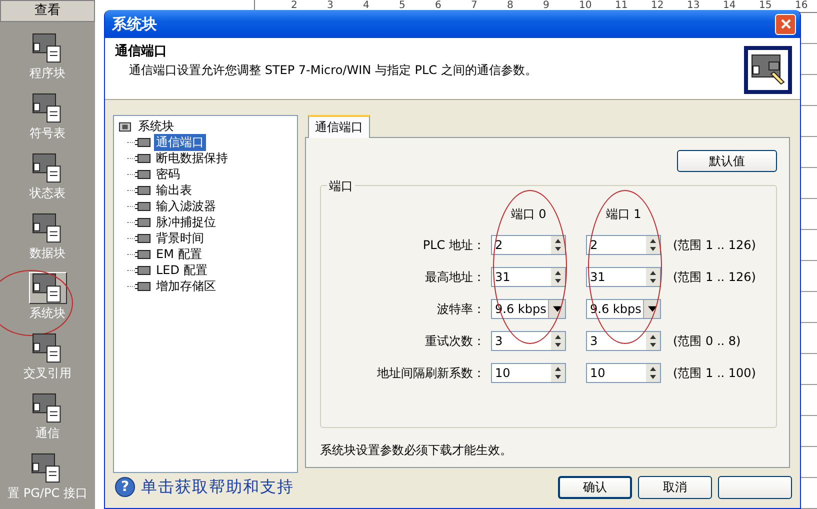 This screenshot has height=509, width=817. What do you see at coordinates (438, 6) in the screenshot?
I see `ruler-number: 6` at bounding box center [438, 6].